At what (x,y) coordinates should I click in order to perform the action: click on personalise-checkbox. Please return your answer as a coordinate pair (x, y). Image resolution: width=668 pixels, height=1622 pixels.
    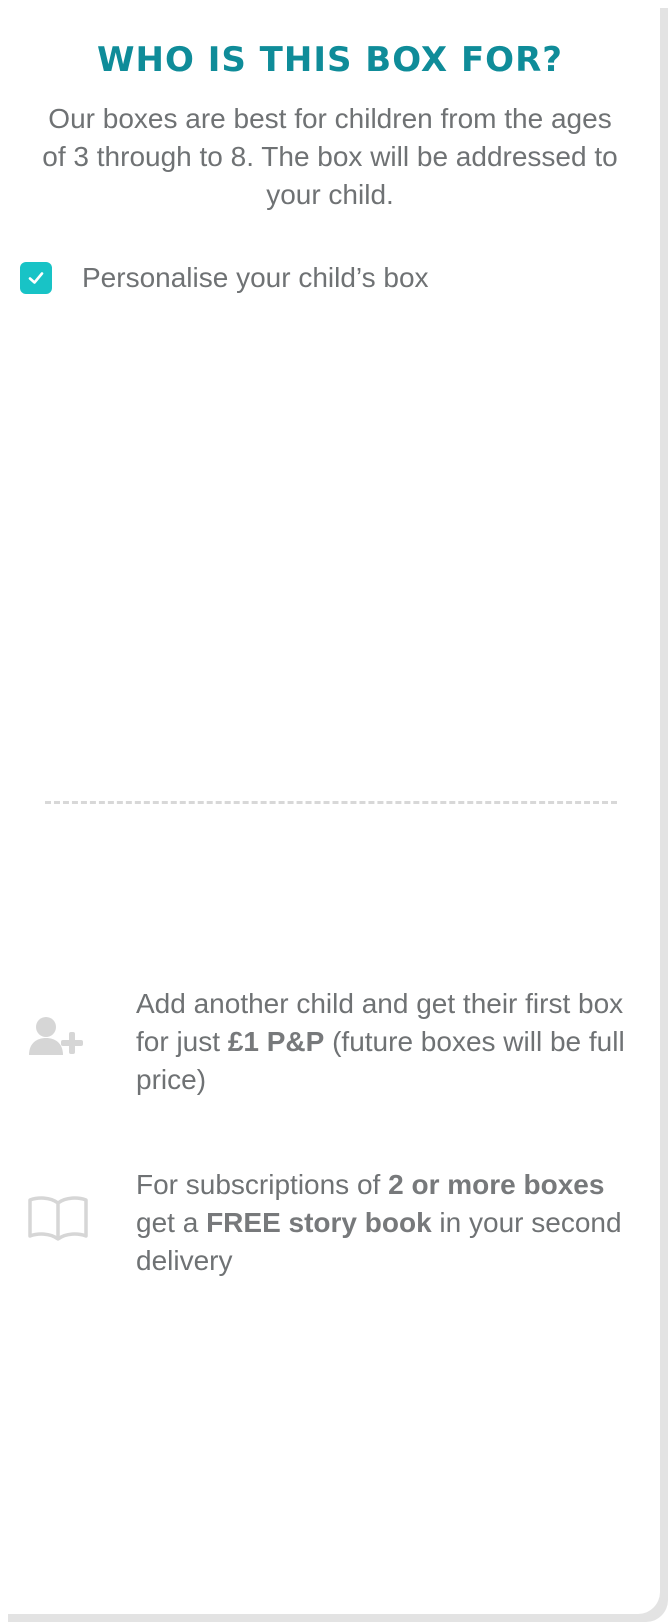
    Looking at the image, I should click on (36, 278).